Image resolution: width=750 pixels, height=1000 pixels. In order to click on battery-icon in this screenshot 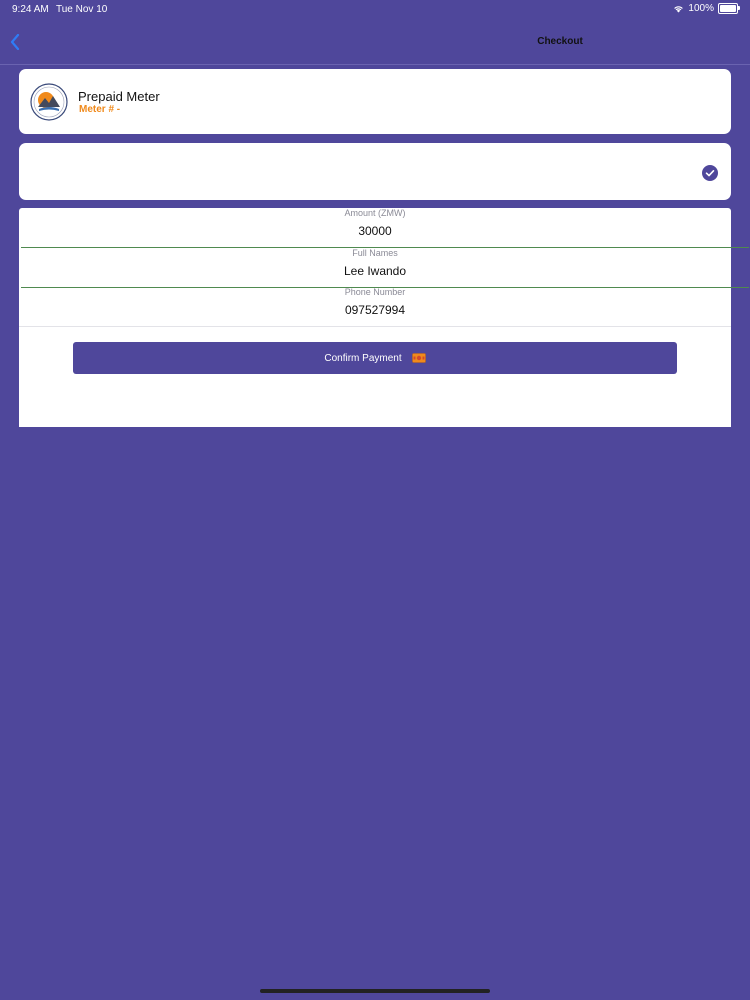, I will do `click(729, 8)`.